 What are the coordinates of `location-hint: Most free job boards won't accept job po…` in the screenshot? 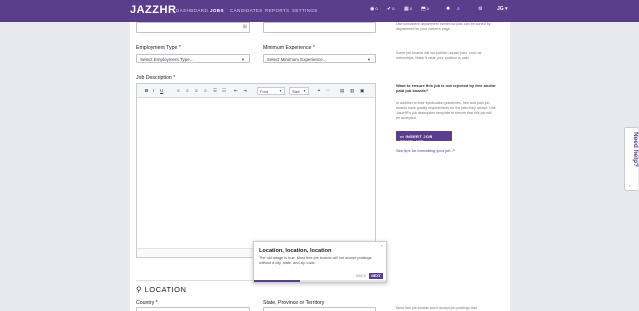 It's located at (436, 308).